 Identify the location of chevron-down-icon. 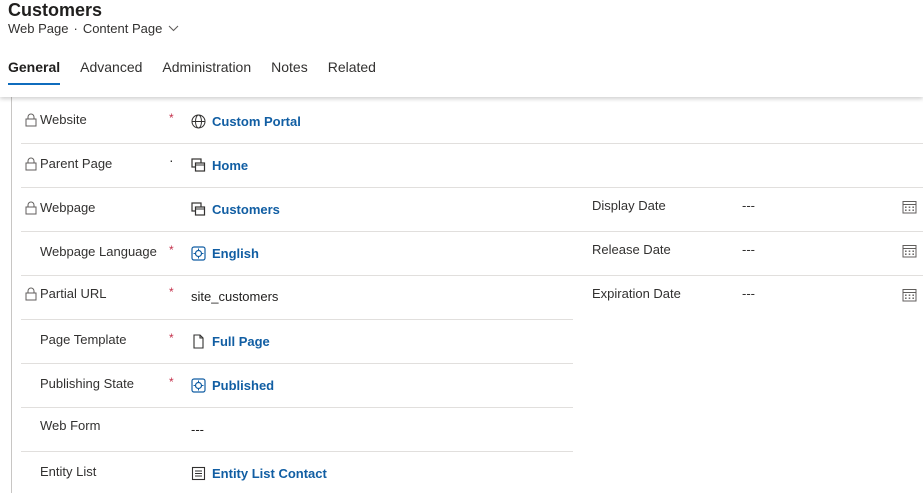
(173, 28).